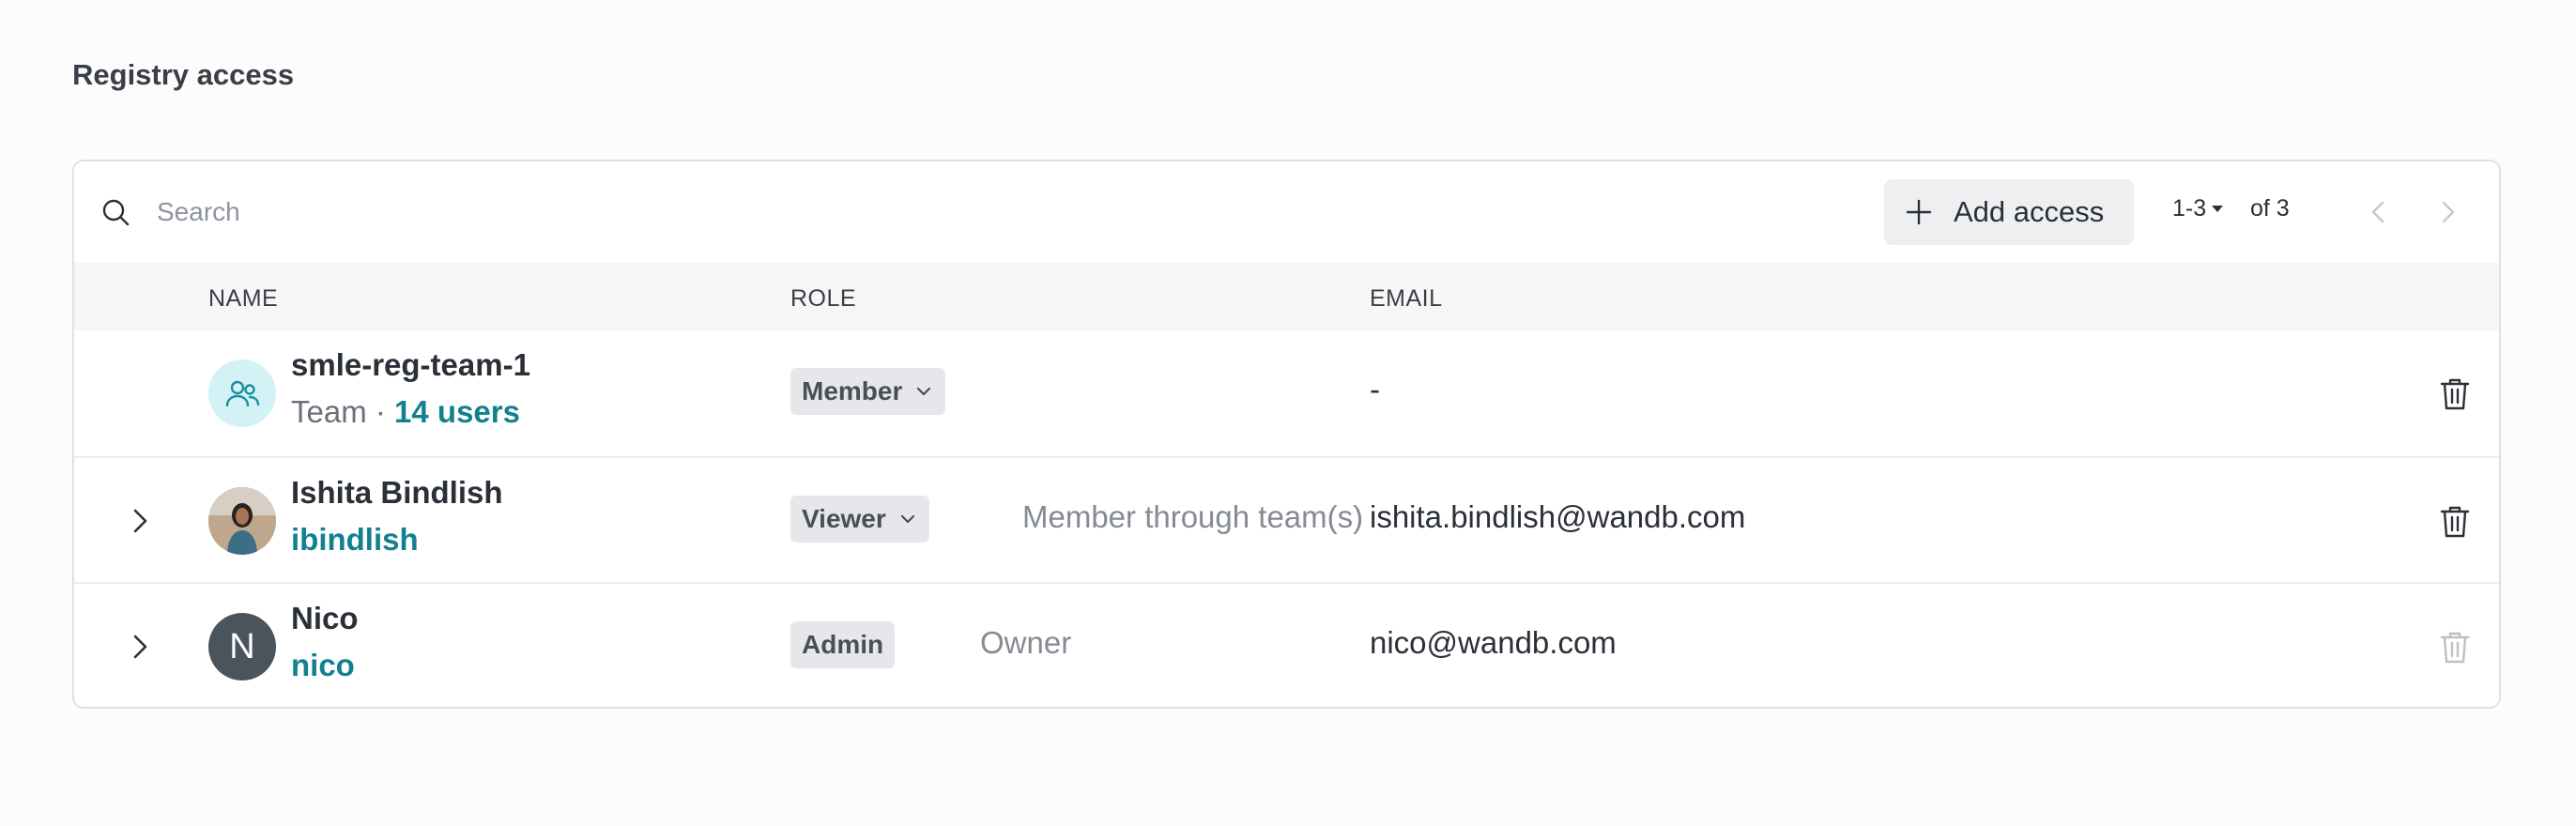  What do you see at coordinates (411, 364) in the screenshot?
I see `row-name: smle-reg-team-1` at bounding box center [411, 364].